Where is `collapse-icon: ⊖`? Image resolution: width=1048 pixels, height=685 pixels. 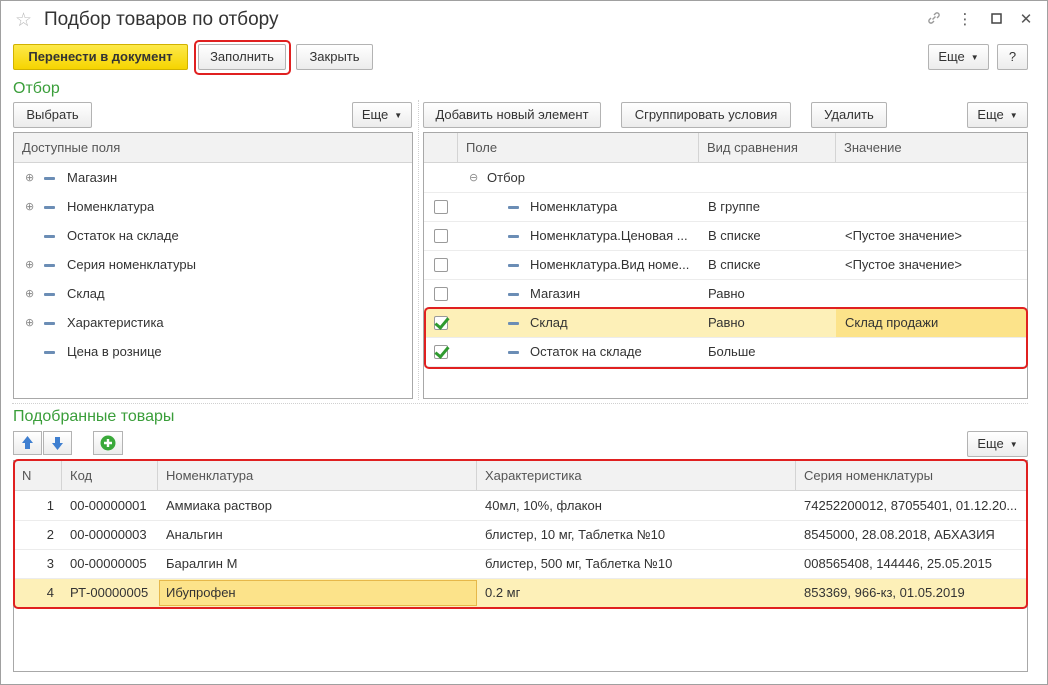
collapse-icon: ⊖ is located at coordinates (473, 178).